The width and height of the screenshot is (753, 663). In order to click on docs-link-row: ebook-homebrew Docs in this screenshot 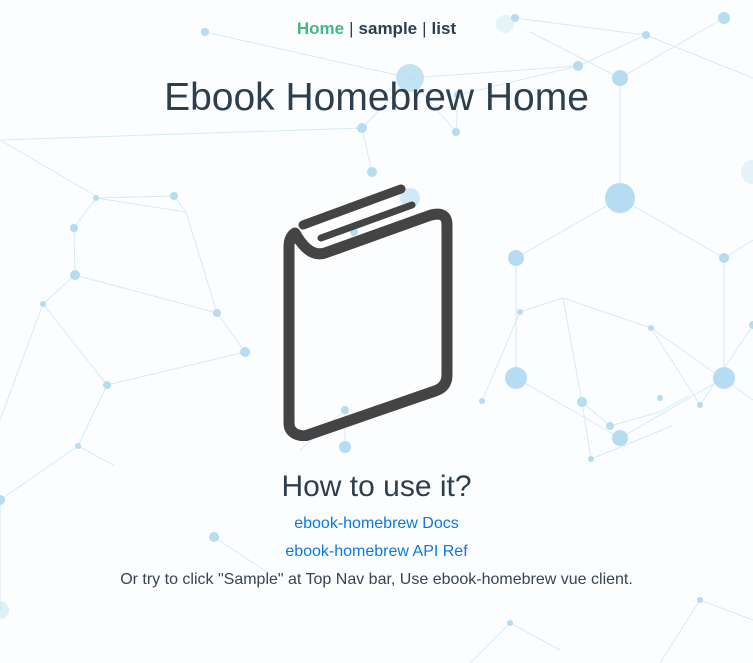, I will do `click(376, 524)`.